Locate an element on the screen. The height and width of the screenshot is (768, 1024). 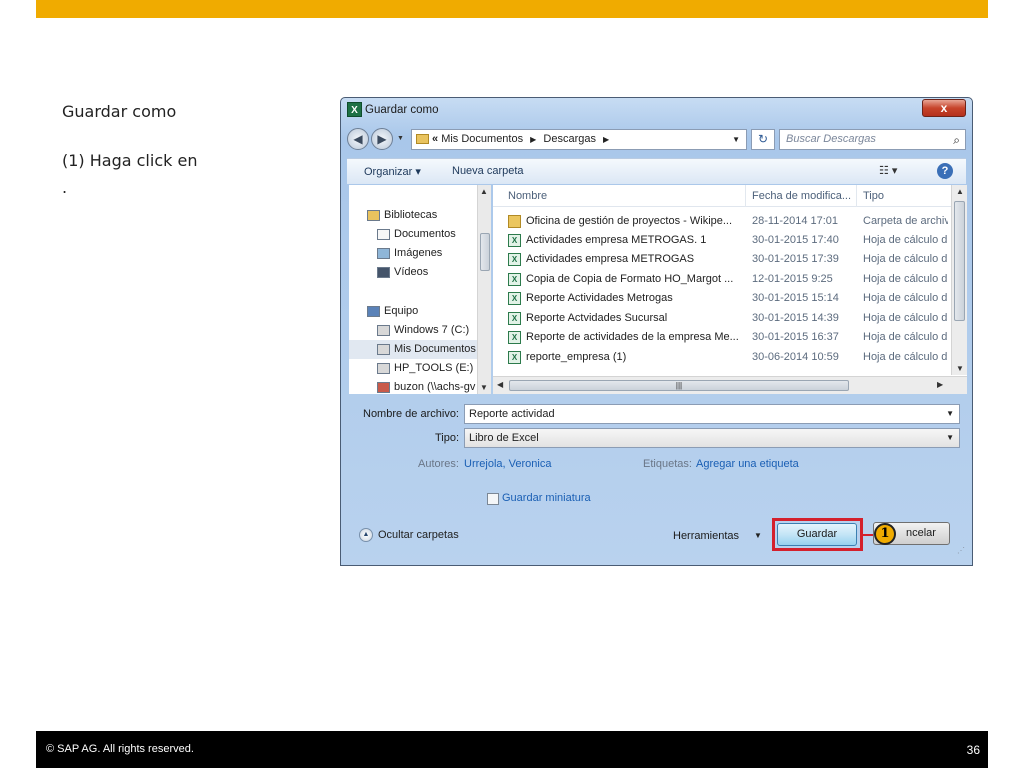
back-button: ◀ is located at coordinates (358, 139).